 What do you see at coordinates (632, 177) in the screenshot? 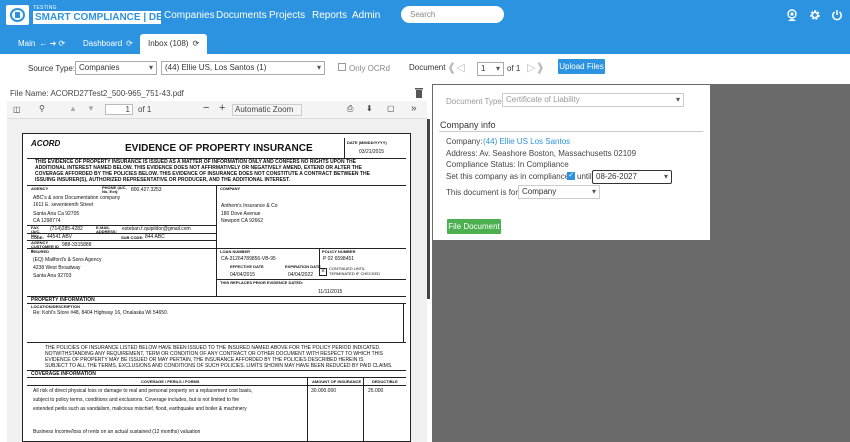
I see `until-date-input: 08-26-2027` at bounding box center [632, 177].